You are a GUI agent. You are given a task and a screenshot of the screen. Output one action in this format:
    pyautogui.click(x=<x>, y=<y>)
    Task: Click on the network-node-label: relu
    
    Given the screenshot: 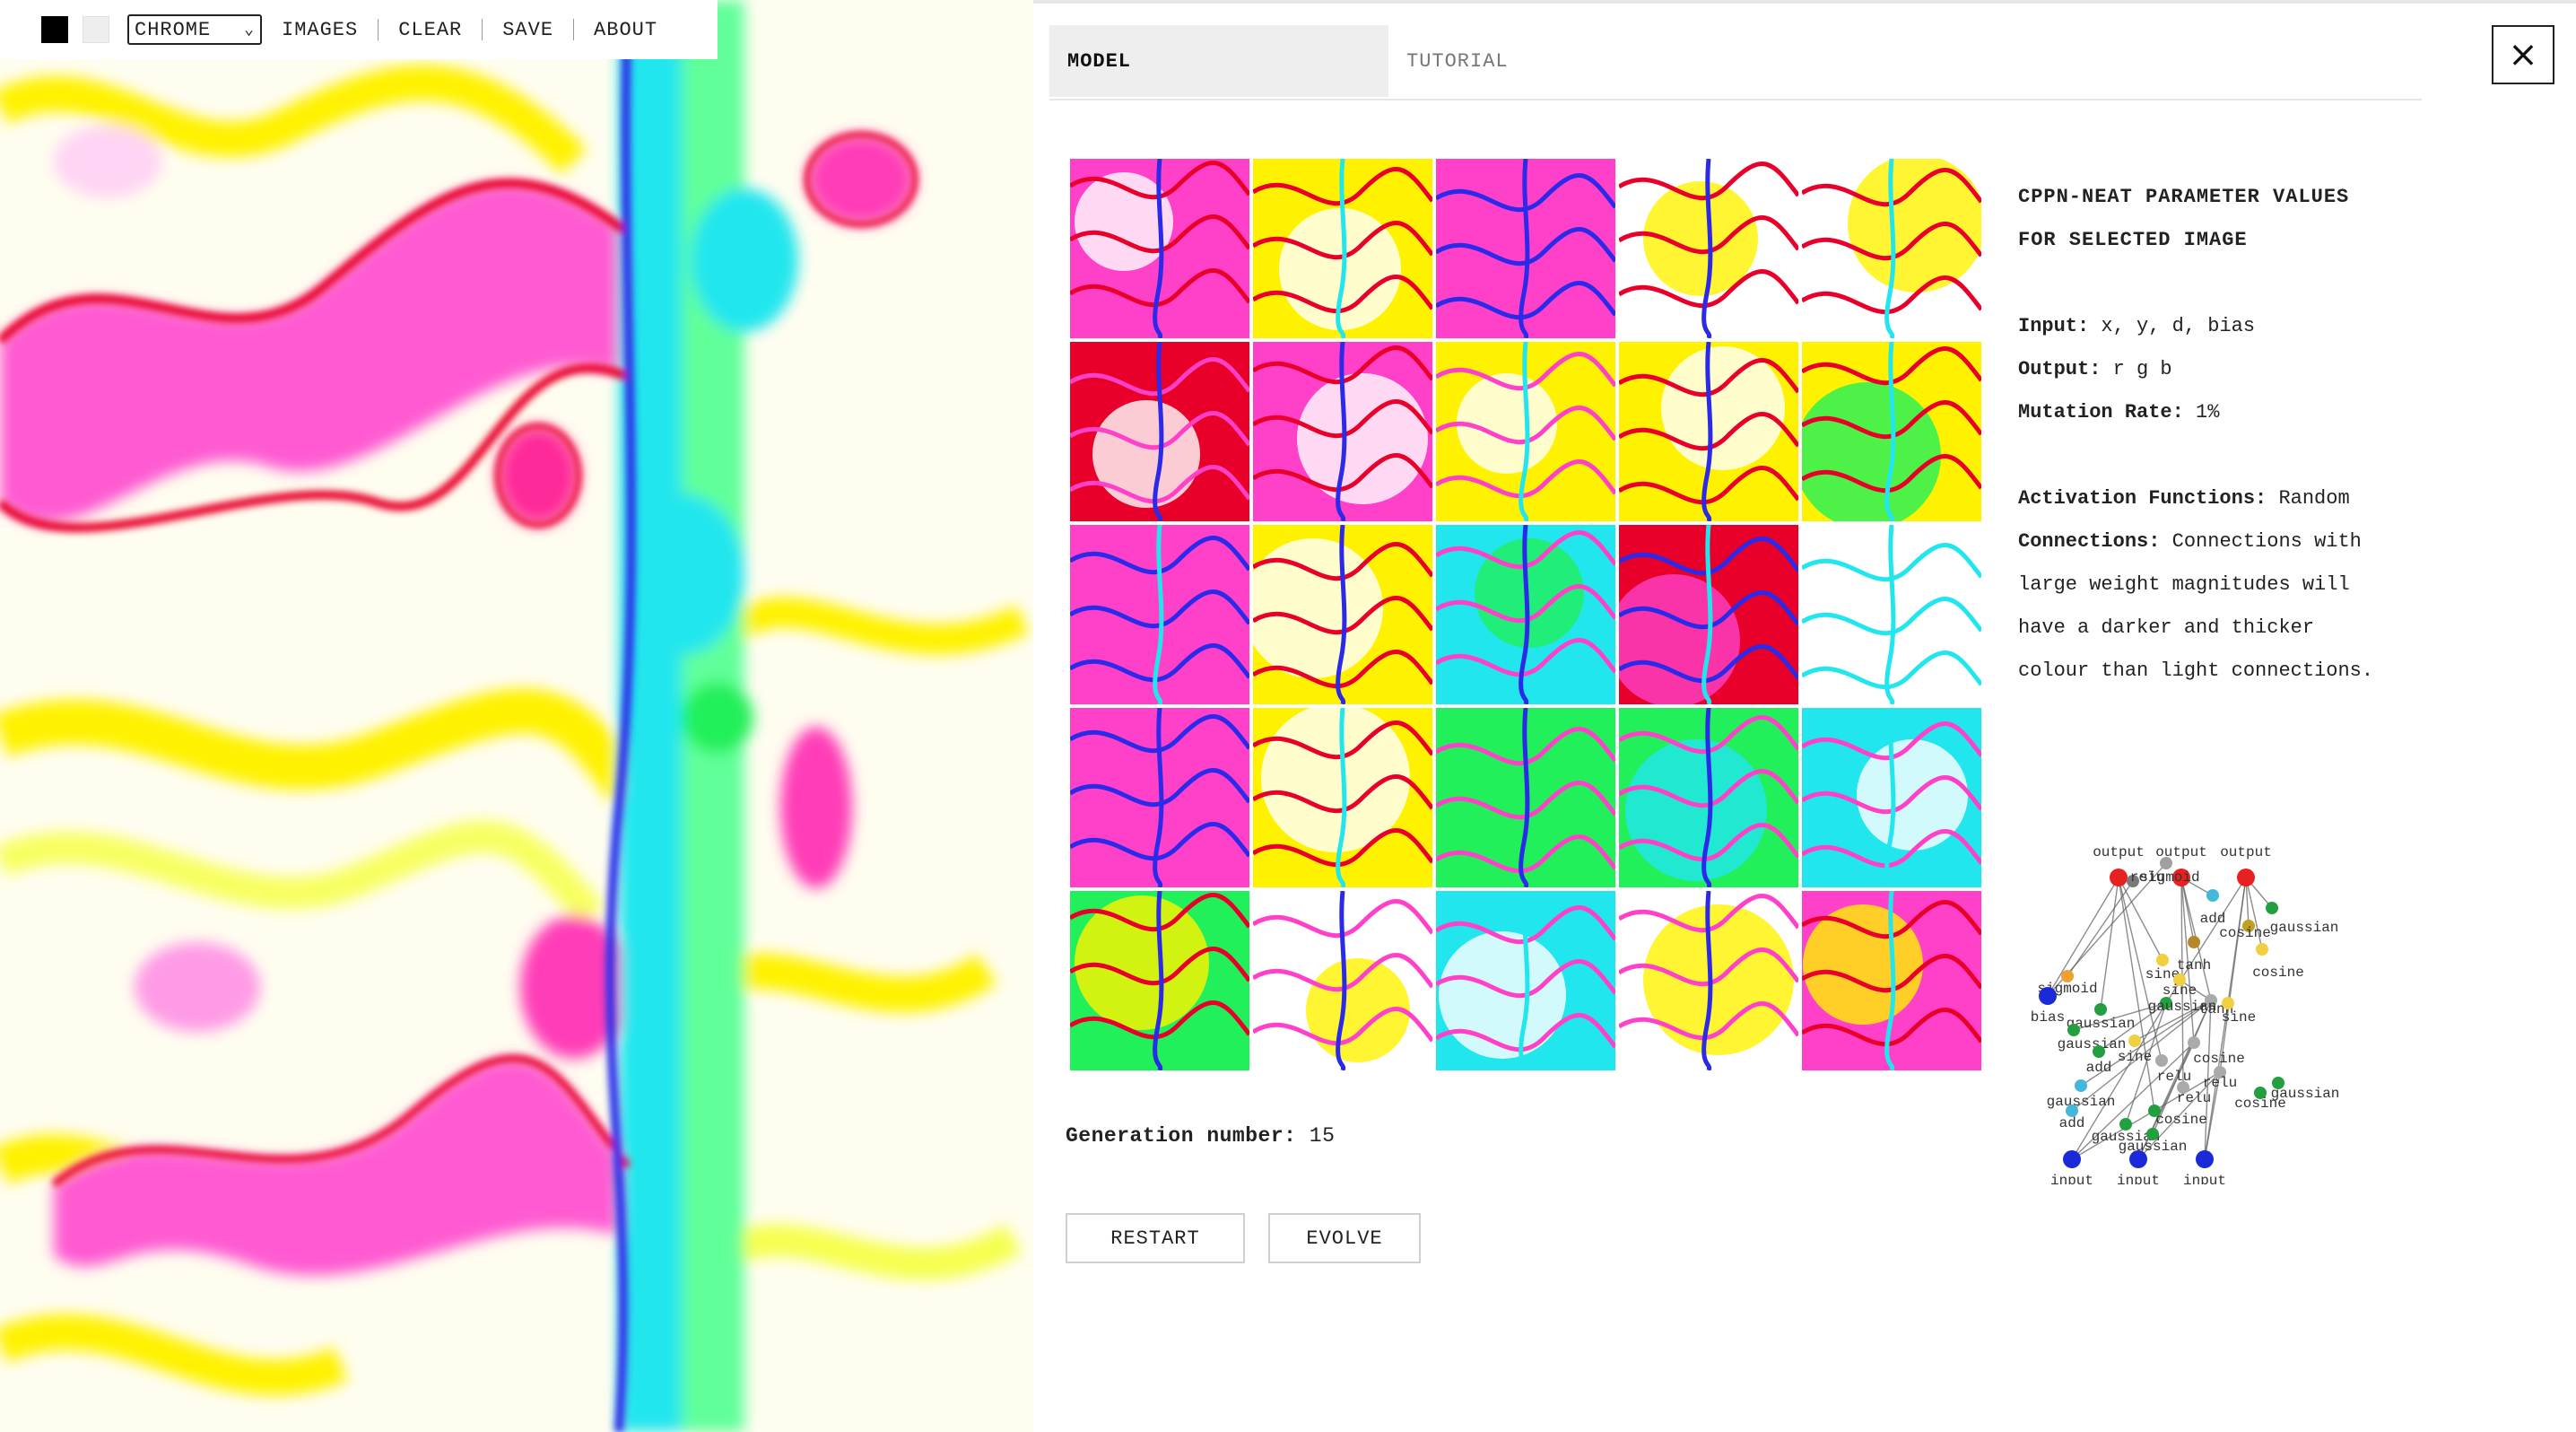 What is the action you would take?
    pyautogui.click(x=2194, y=1098)
    